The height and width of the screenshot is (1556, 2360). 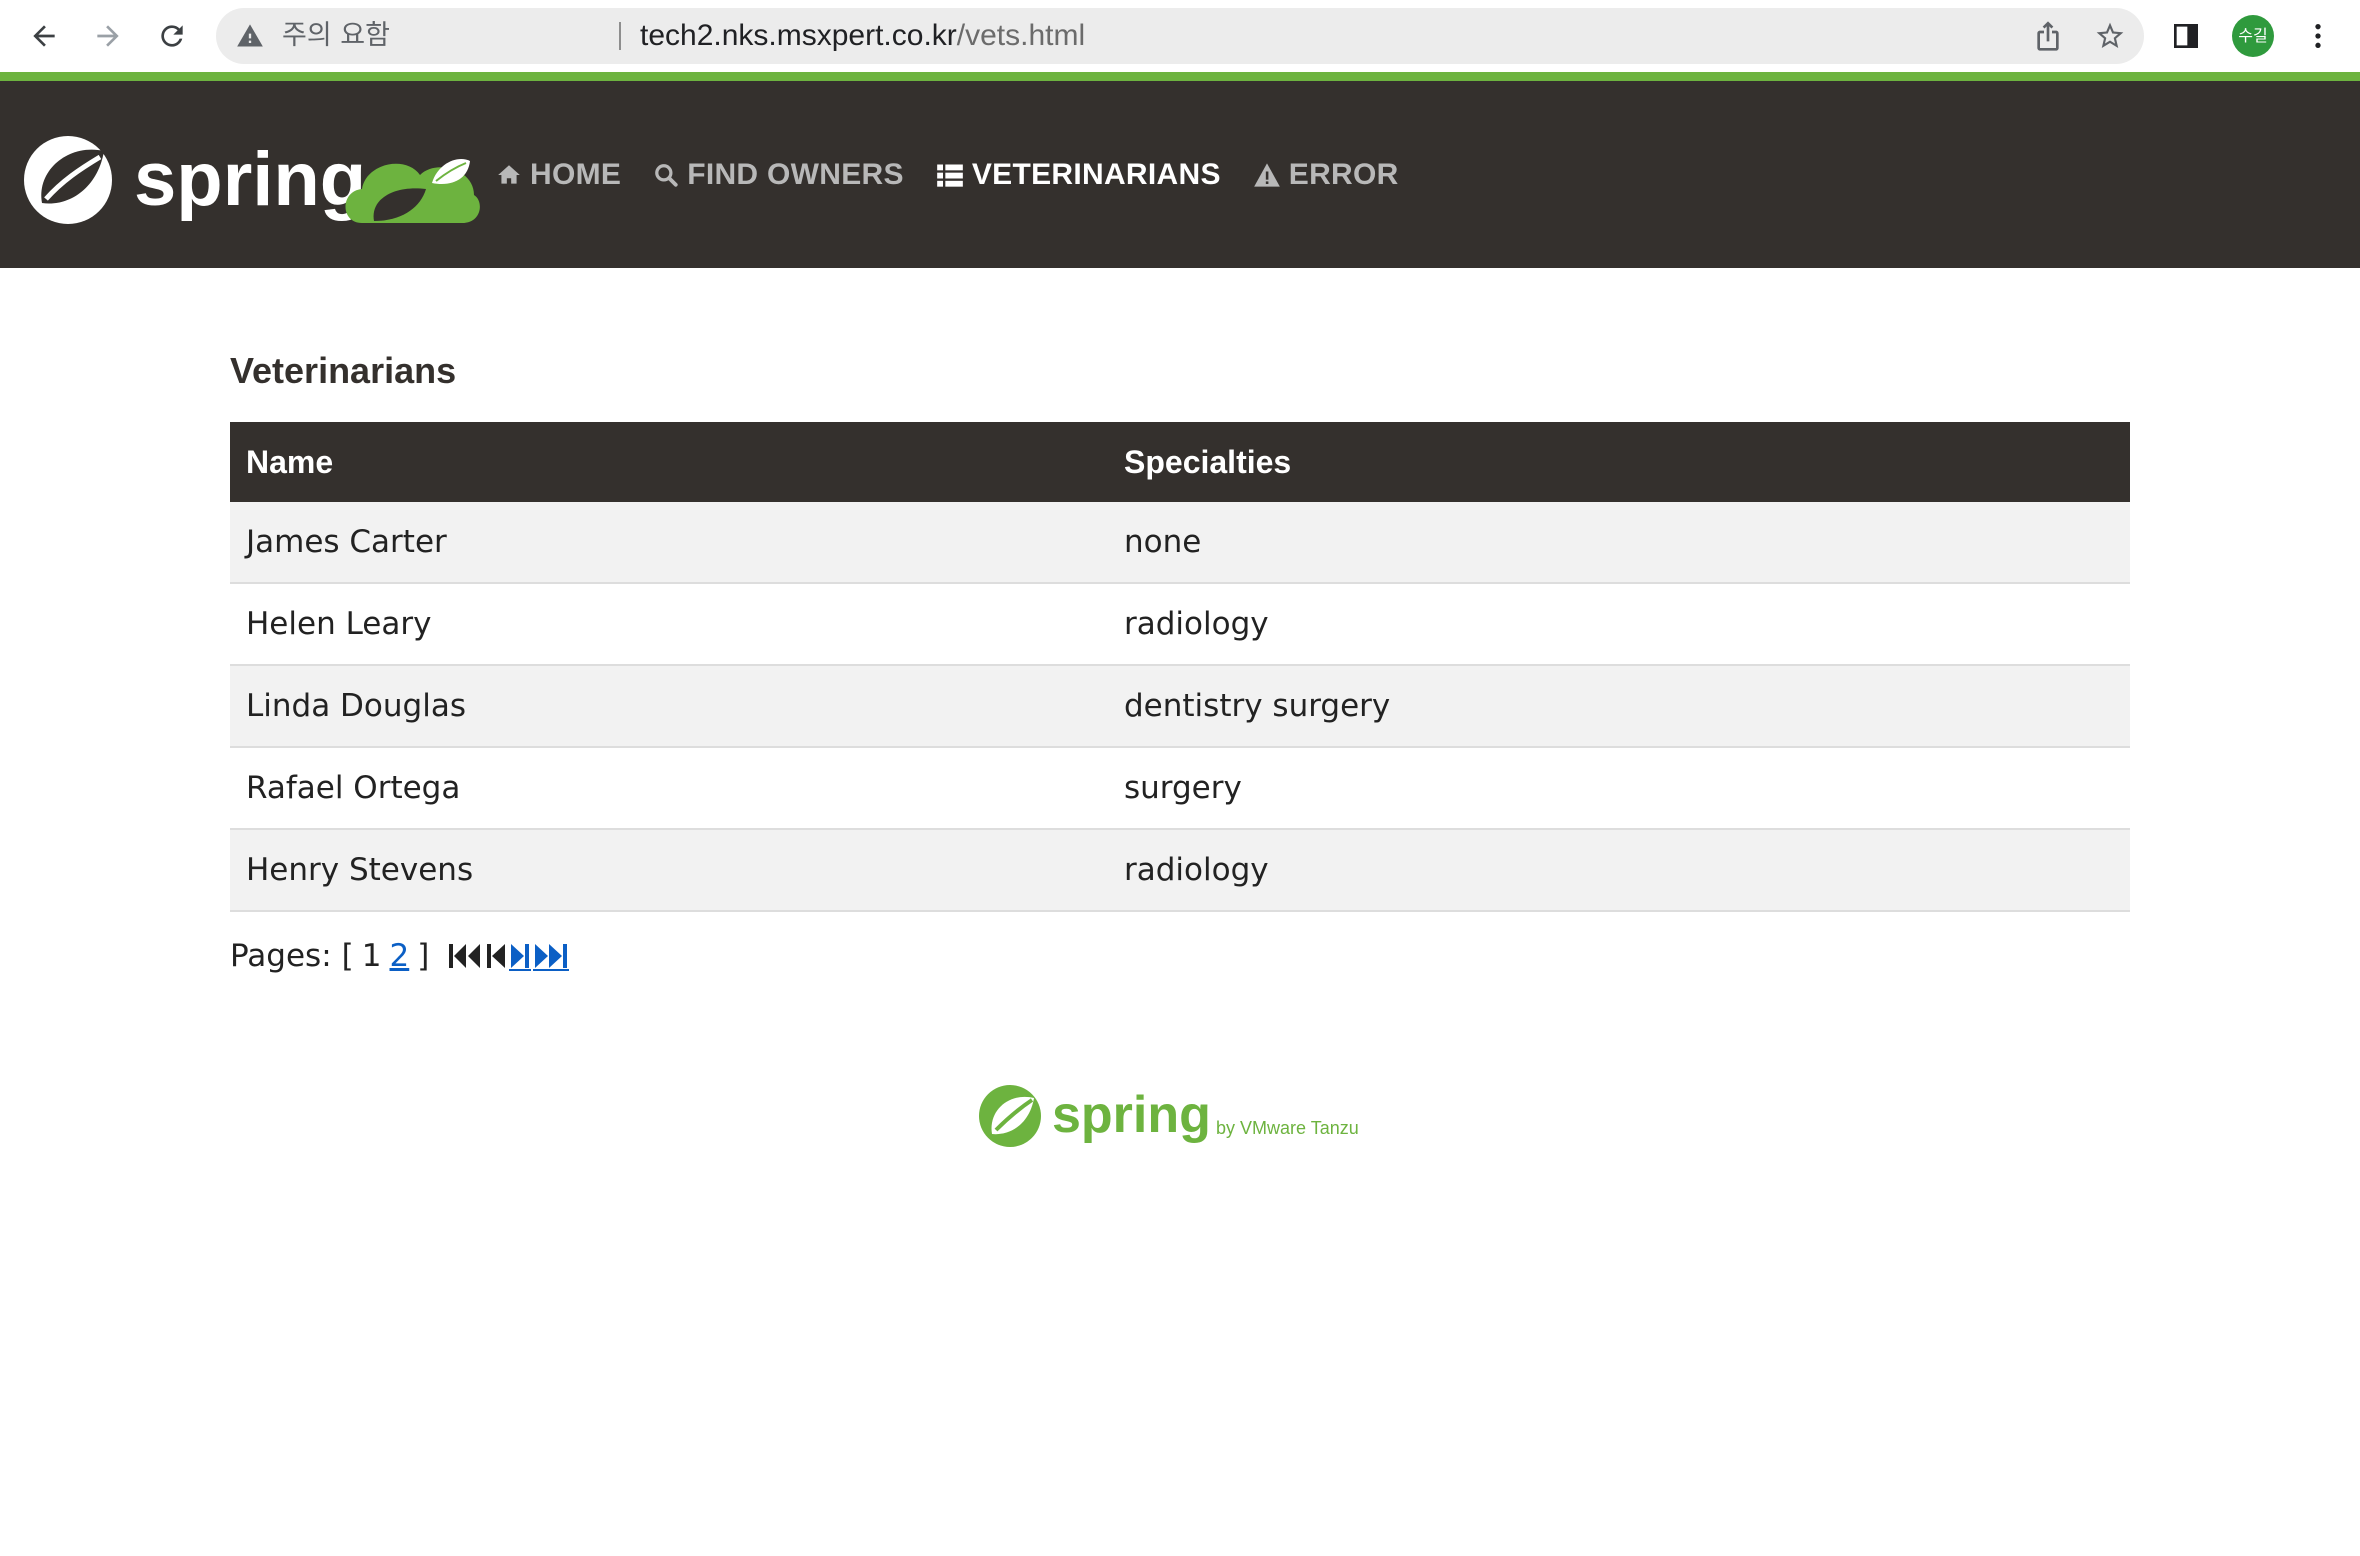 I want to click on reload-icon, so click(x=172, y=36).